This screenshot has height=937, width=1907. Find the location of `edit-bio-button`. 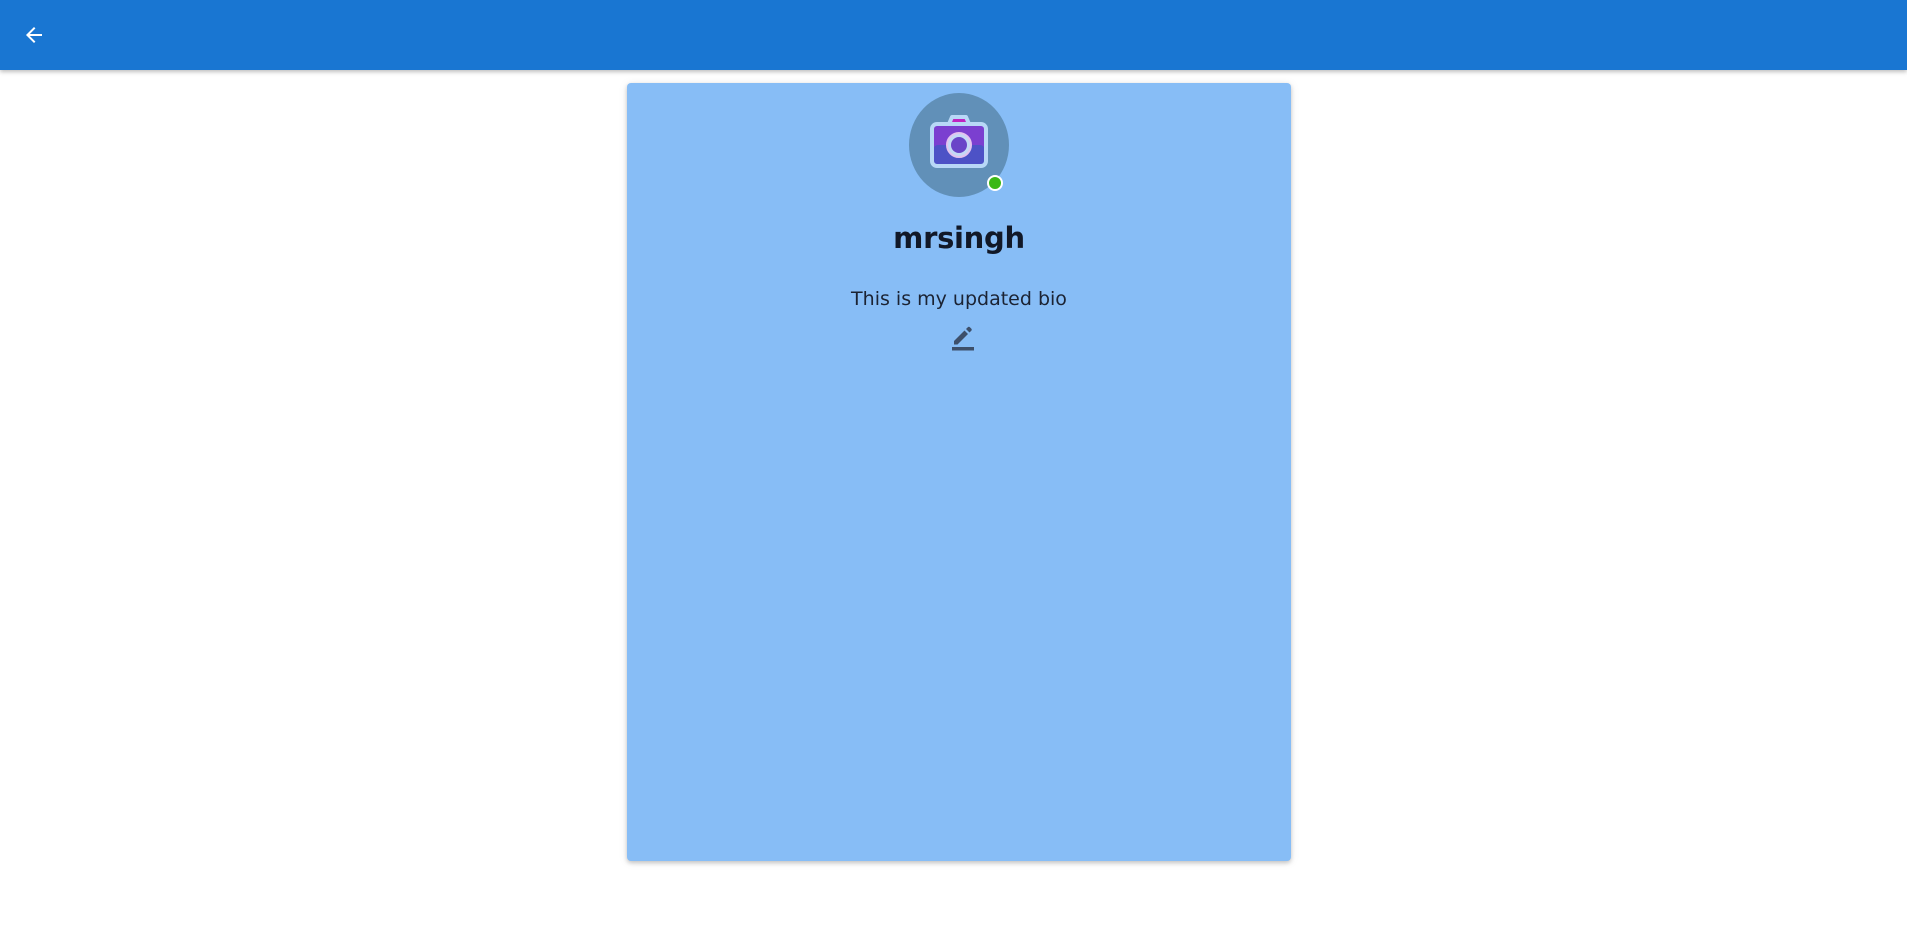

edit-bio-button is located at coordinates (963, 337).